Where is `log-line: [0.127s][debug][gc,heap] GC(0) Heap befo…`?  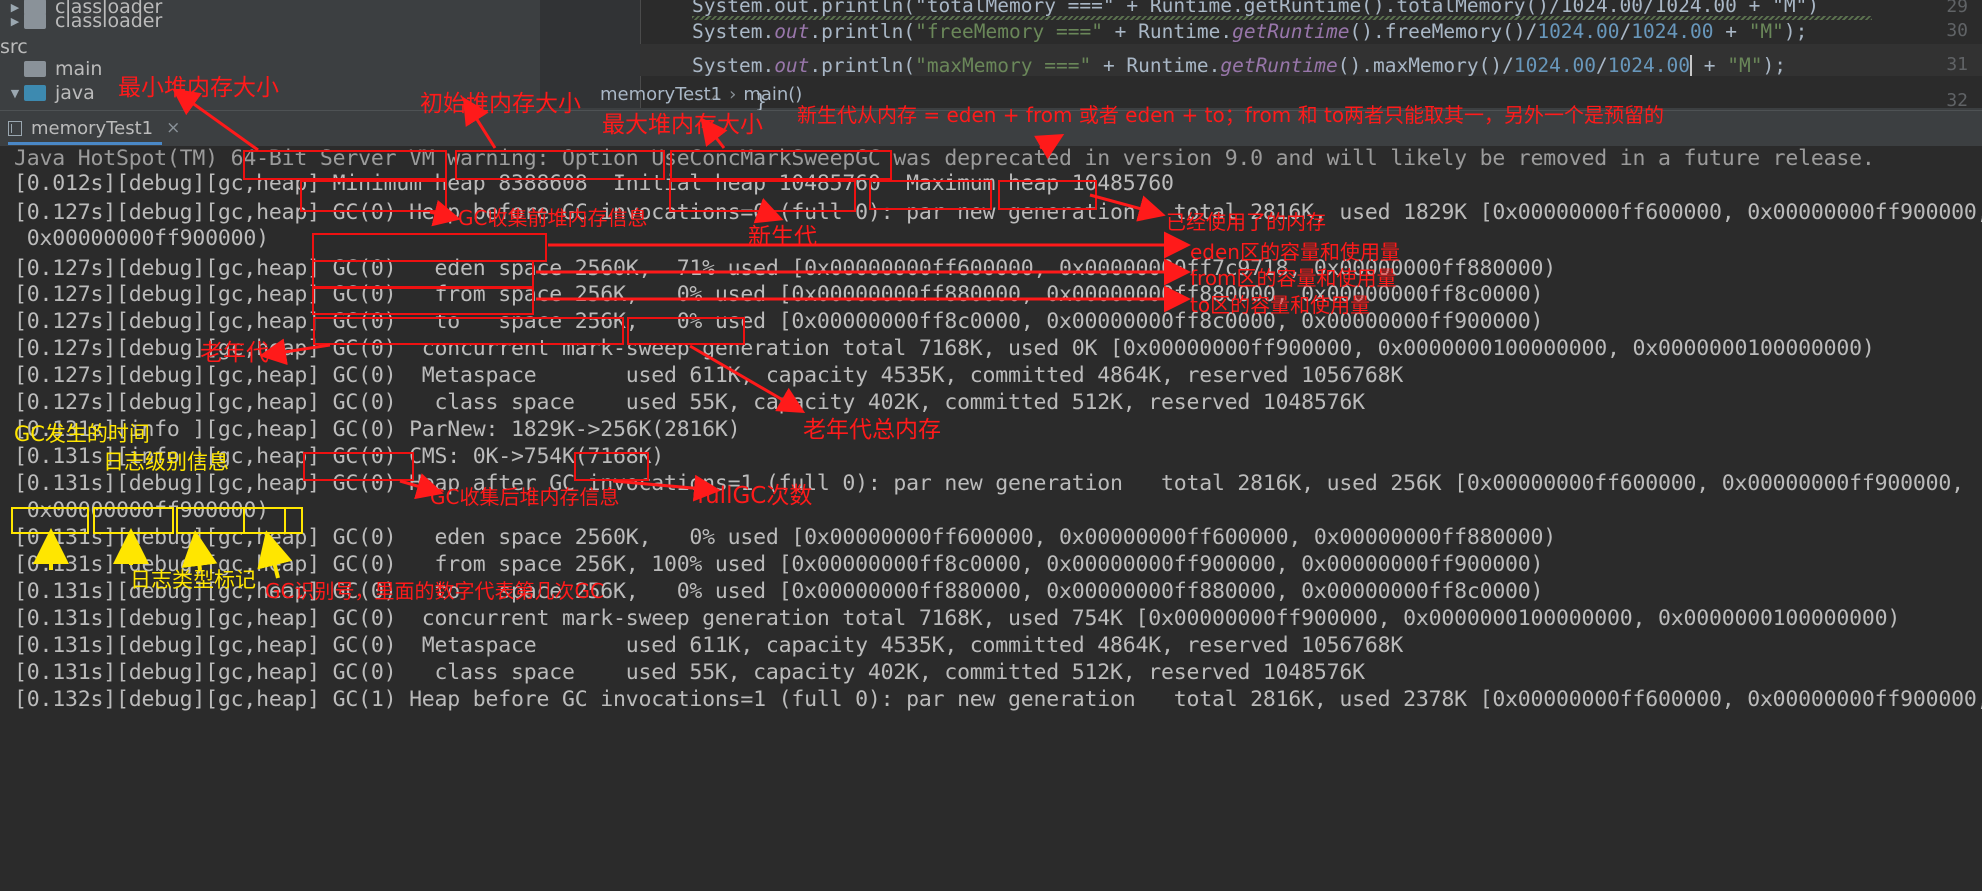 log-line: [0.127s][debug][gc,heap] GC(0) Heap befo… is located at coordinates (998, 212).